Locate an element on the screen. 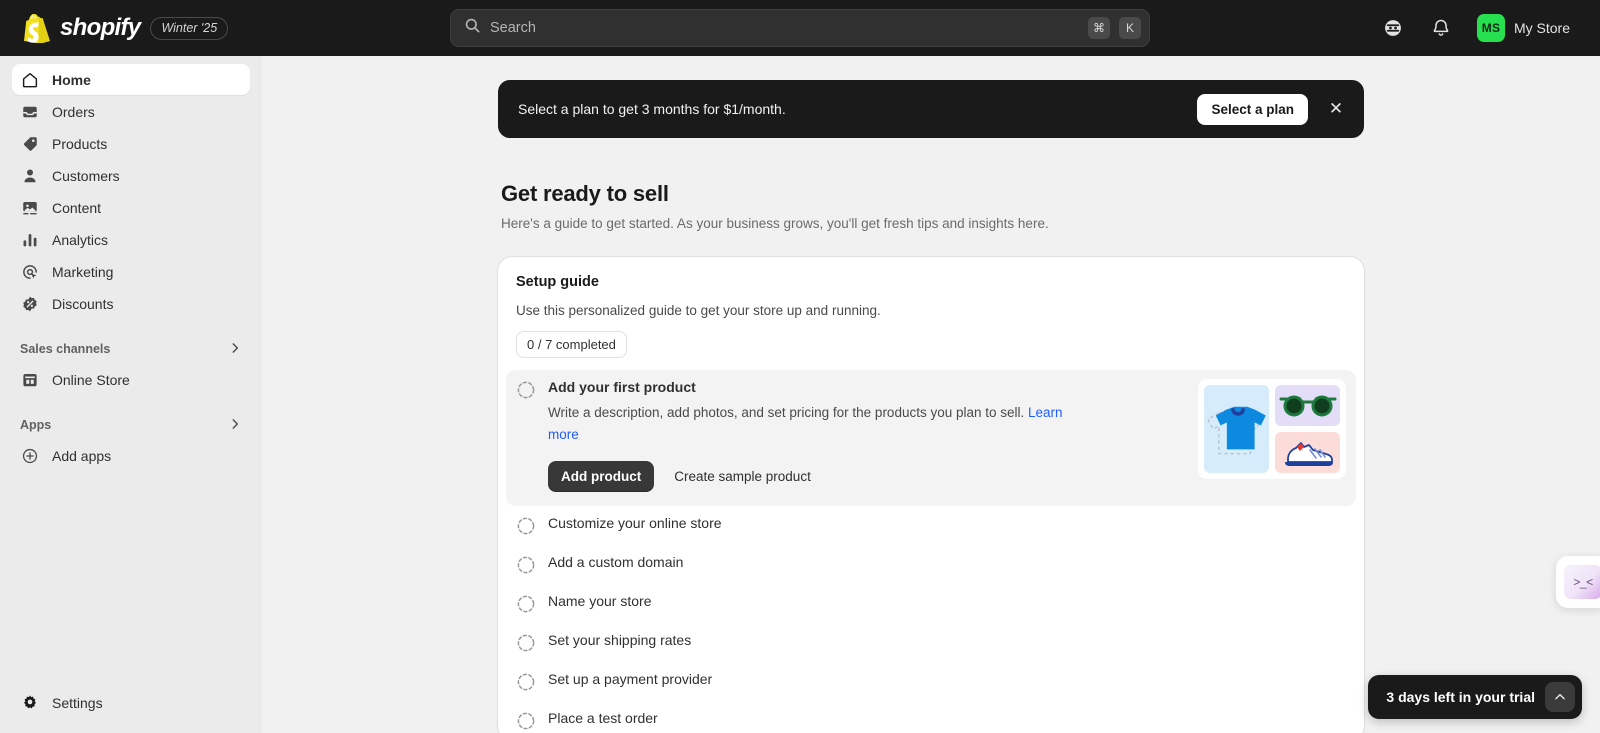 The height and width of the screenshot is (733, 1600). task-title: Customize your online store is located at coordinates (635, 522).